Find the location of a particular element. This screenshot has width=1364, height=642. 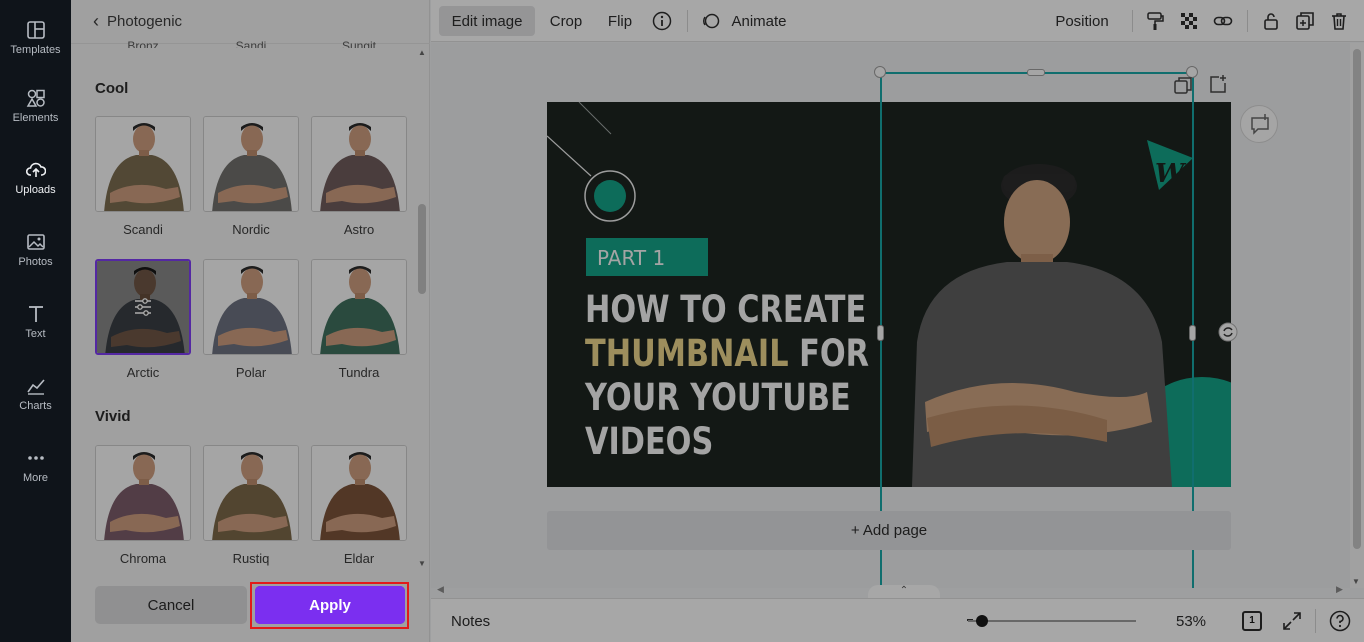

filter-label: Nordic is located at coordinates (251, 229).